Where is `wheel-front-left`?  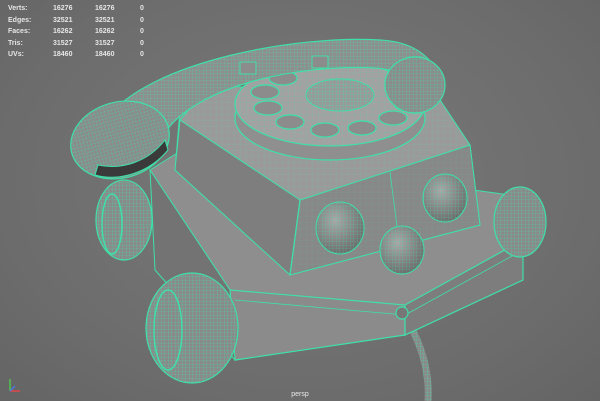
wheel-front-left is located at coordinates (192, 328).